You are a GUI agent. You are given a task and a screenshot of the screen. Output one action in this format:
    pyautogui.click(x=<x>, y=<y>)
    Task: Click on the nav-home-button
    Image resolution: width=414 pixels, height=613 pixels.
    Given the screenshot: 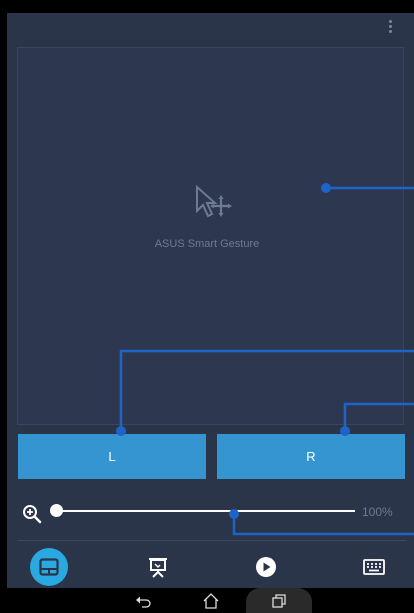 What is the action you would take?
    pyautogui.click(x=211, y=600)
    